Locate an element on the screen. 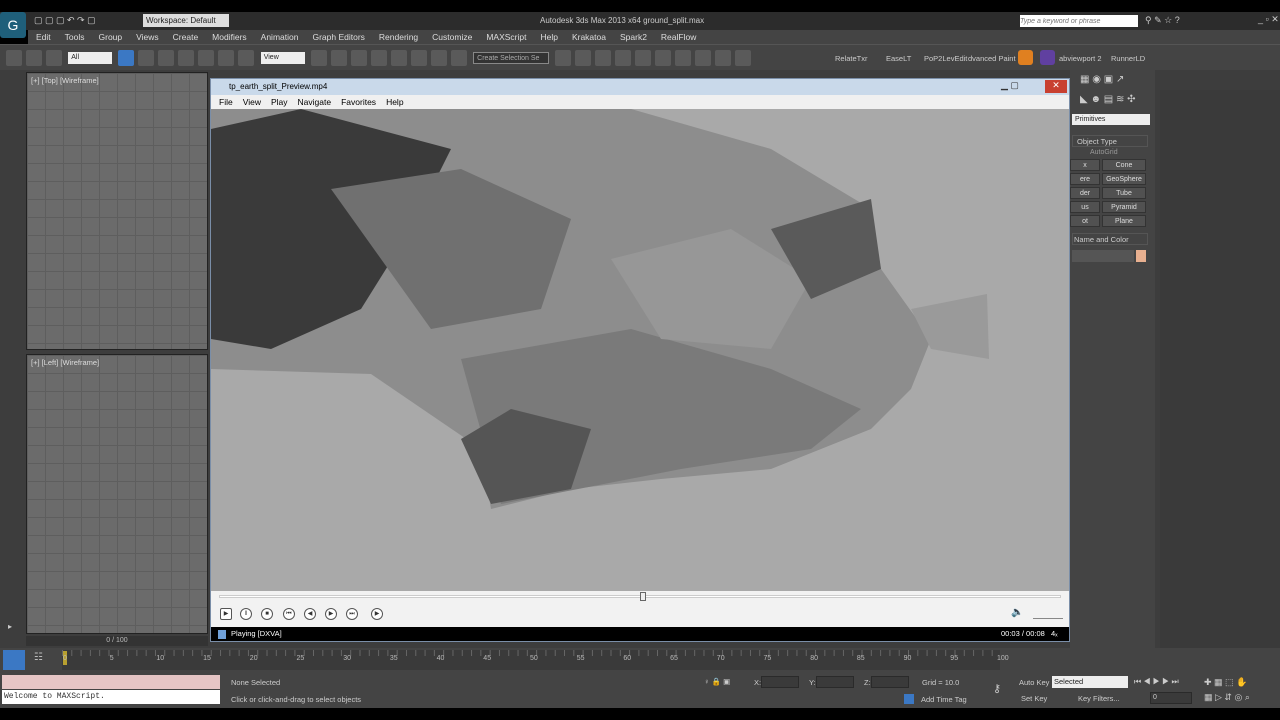 The width and height of the screenshot is (1280, 720). track-bar-toggle-icon: ☷ is located at coordinates (38, 657).